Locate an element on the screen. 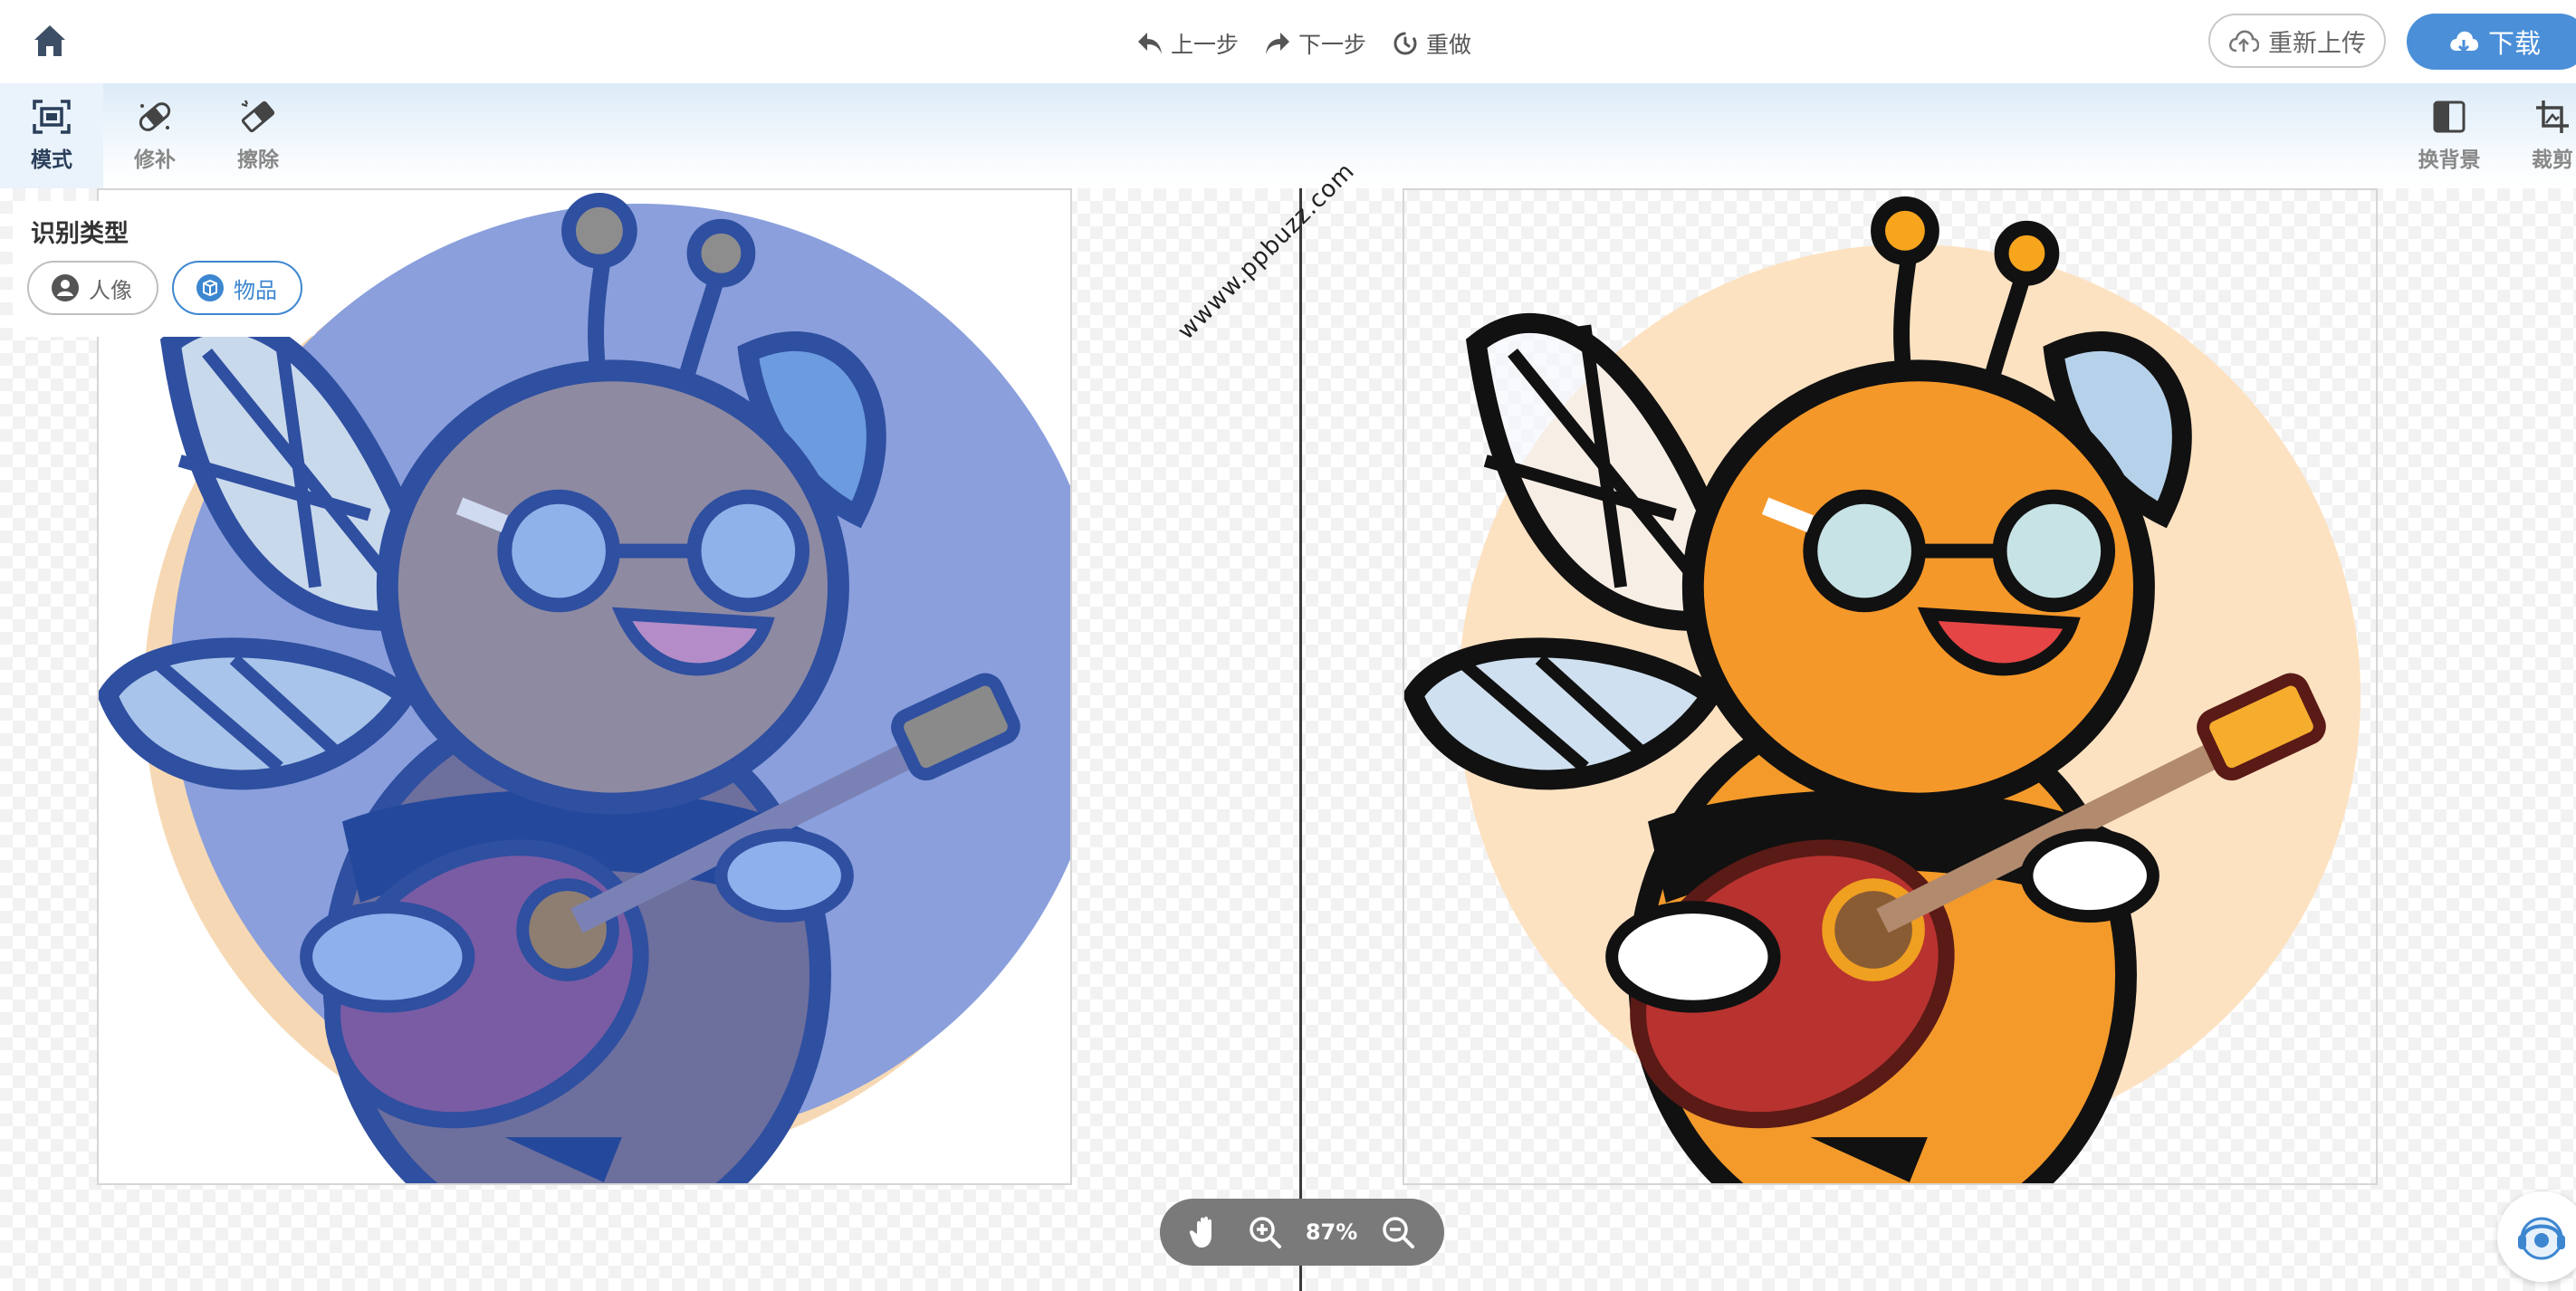  option-portrait: 人像 is located at coordinates (92, 288).